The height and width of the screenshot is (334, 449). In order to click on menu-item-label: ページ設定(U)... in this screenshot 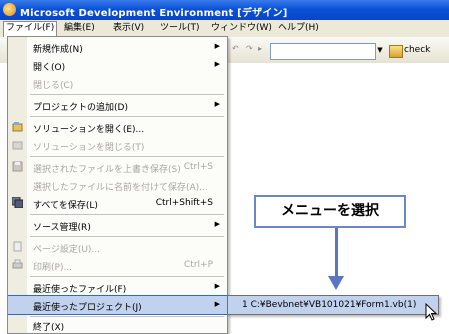, I will do `click(67, 250)`.